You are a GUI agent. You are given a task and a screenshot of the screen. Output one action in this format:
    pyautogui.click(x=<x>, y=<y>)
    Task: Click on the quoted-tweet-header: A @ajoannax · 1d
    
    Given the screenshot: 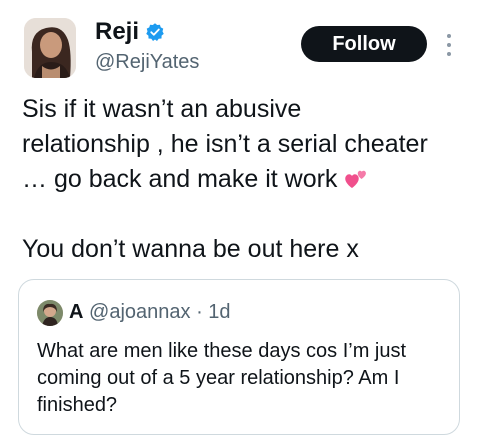 What is the action you would take?
    pyautogui.click(x=150, y=312)
    